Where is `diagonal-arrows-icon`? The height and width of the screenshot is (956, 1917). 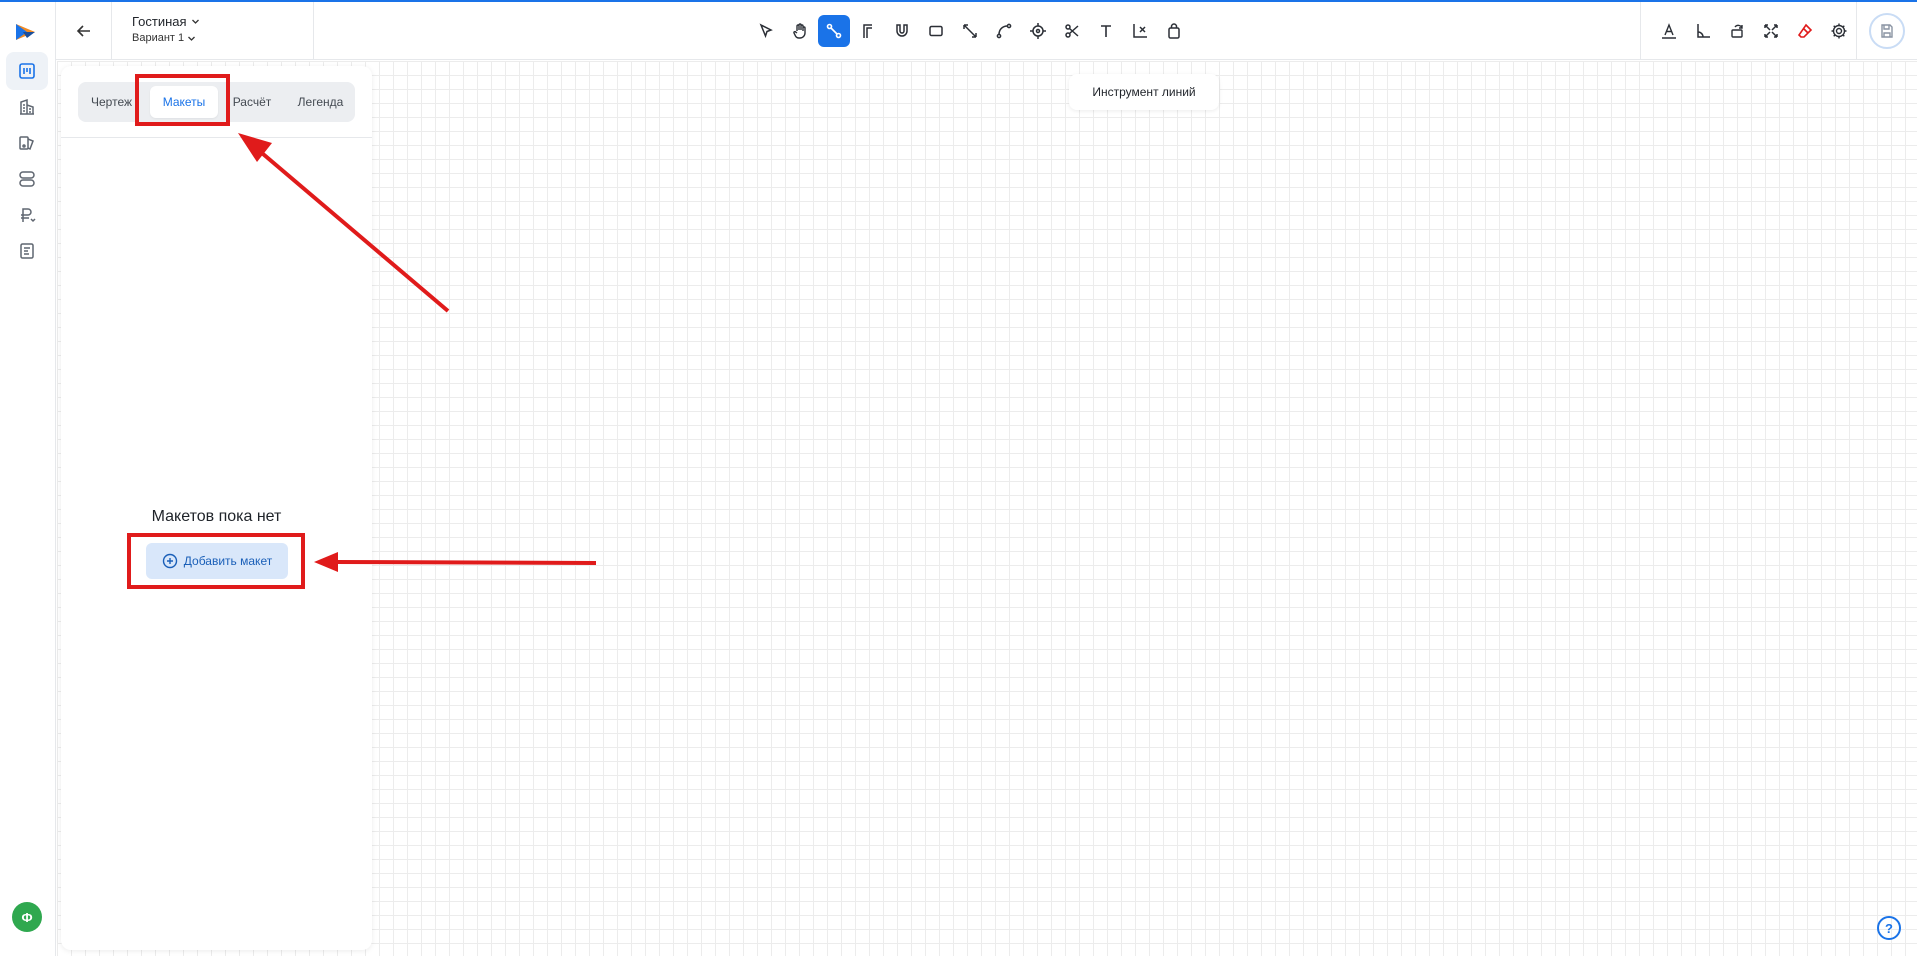
diagonal-arrows-icon is located at coordinates (970, 31).